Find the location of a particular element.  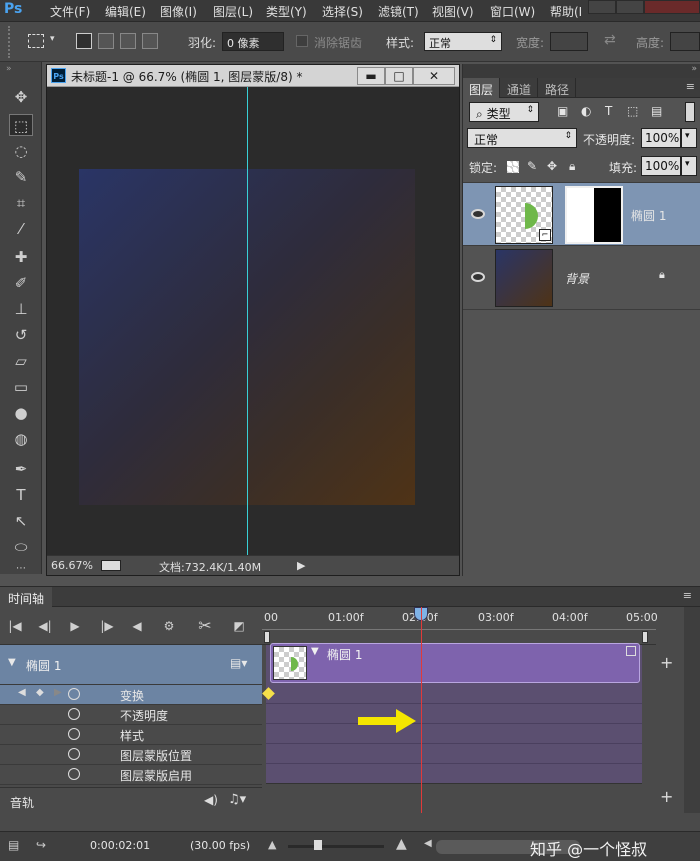

brush-tool-icon: ✐ is located at coordinates (21, 283).